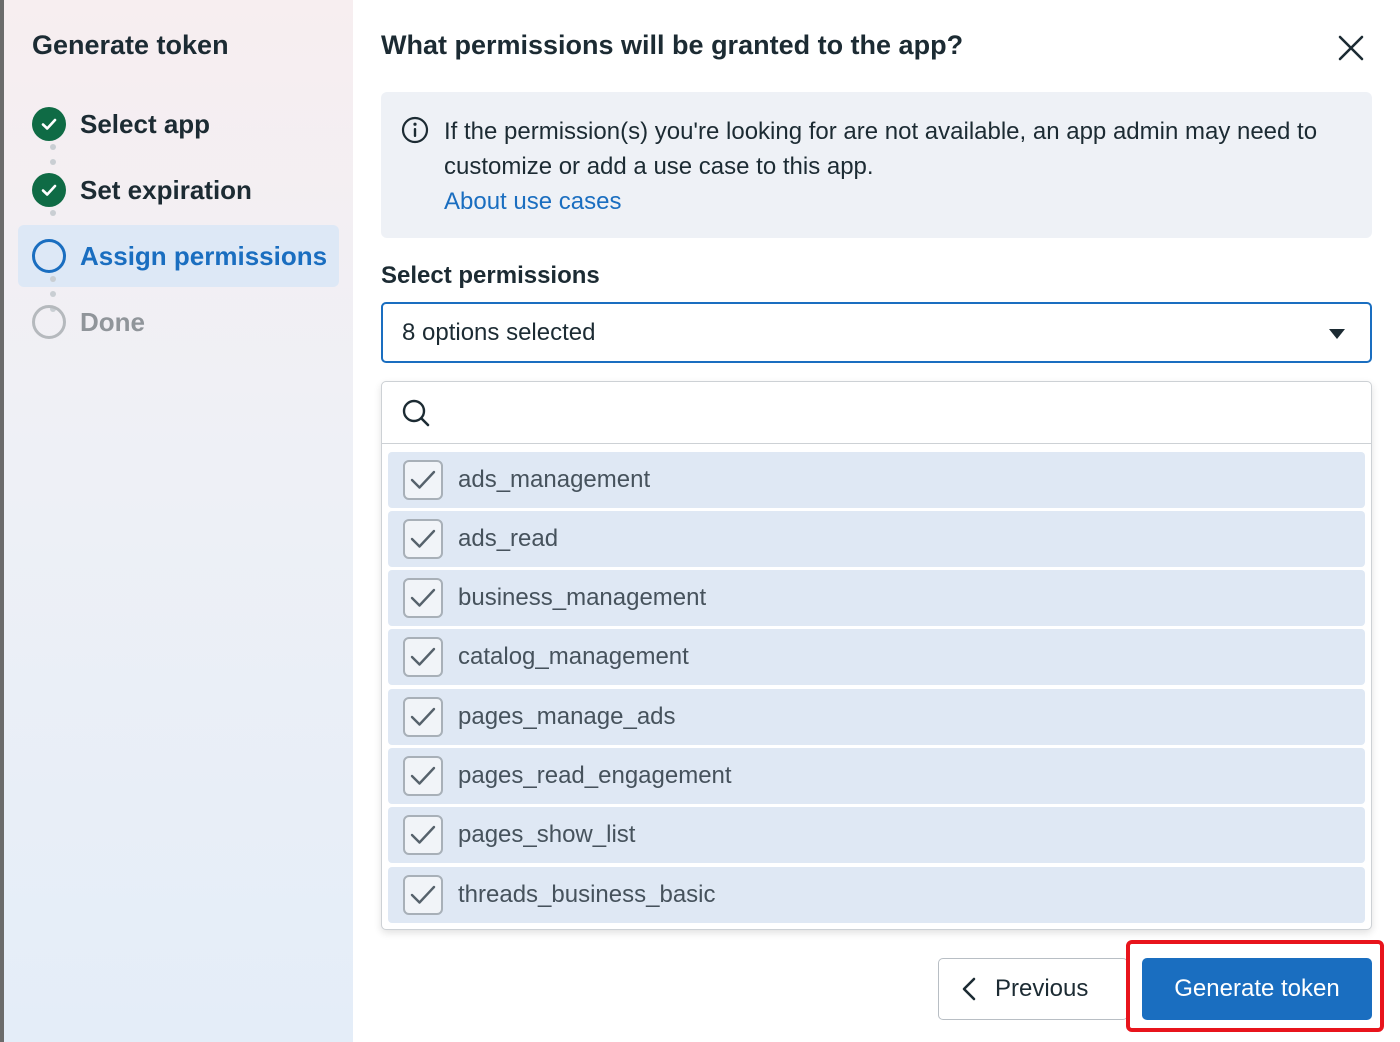 Image resolution: width=1400 pixels, height=1042 pixels. I want to click on option-label: pages_manage_ads, so click(567, 716).